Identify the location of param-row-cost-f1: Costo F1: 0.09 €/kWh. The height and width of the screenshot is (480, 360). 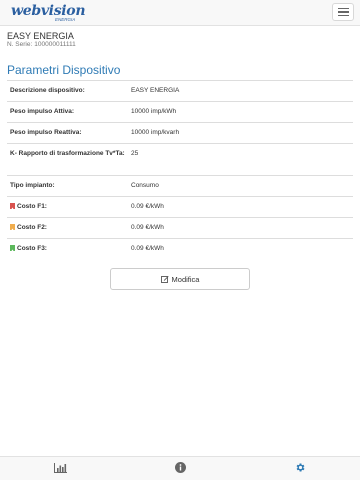
(180, 206).